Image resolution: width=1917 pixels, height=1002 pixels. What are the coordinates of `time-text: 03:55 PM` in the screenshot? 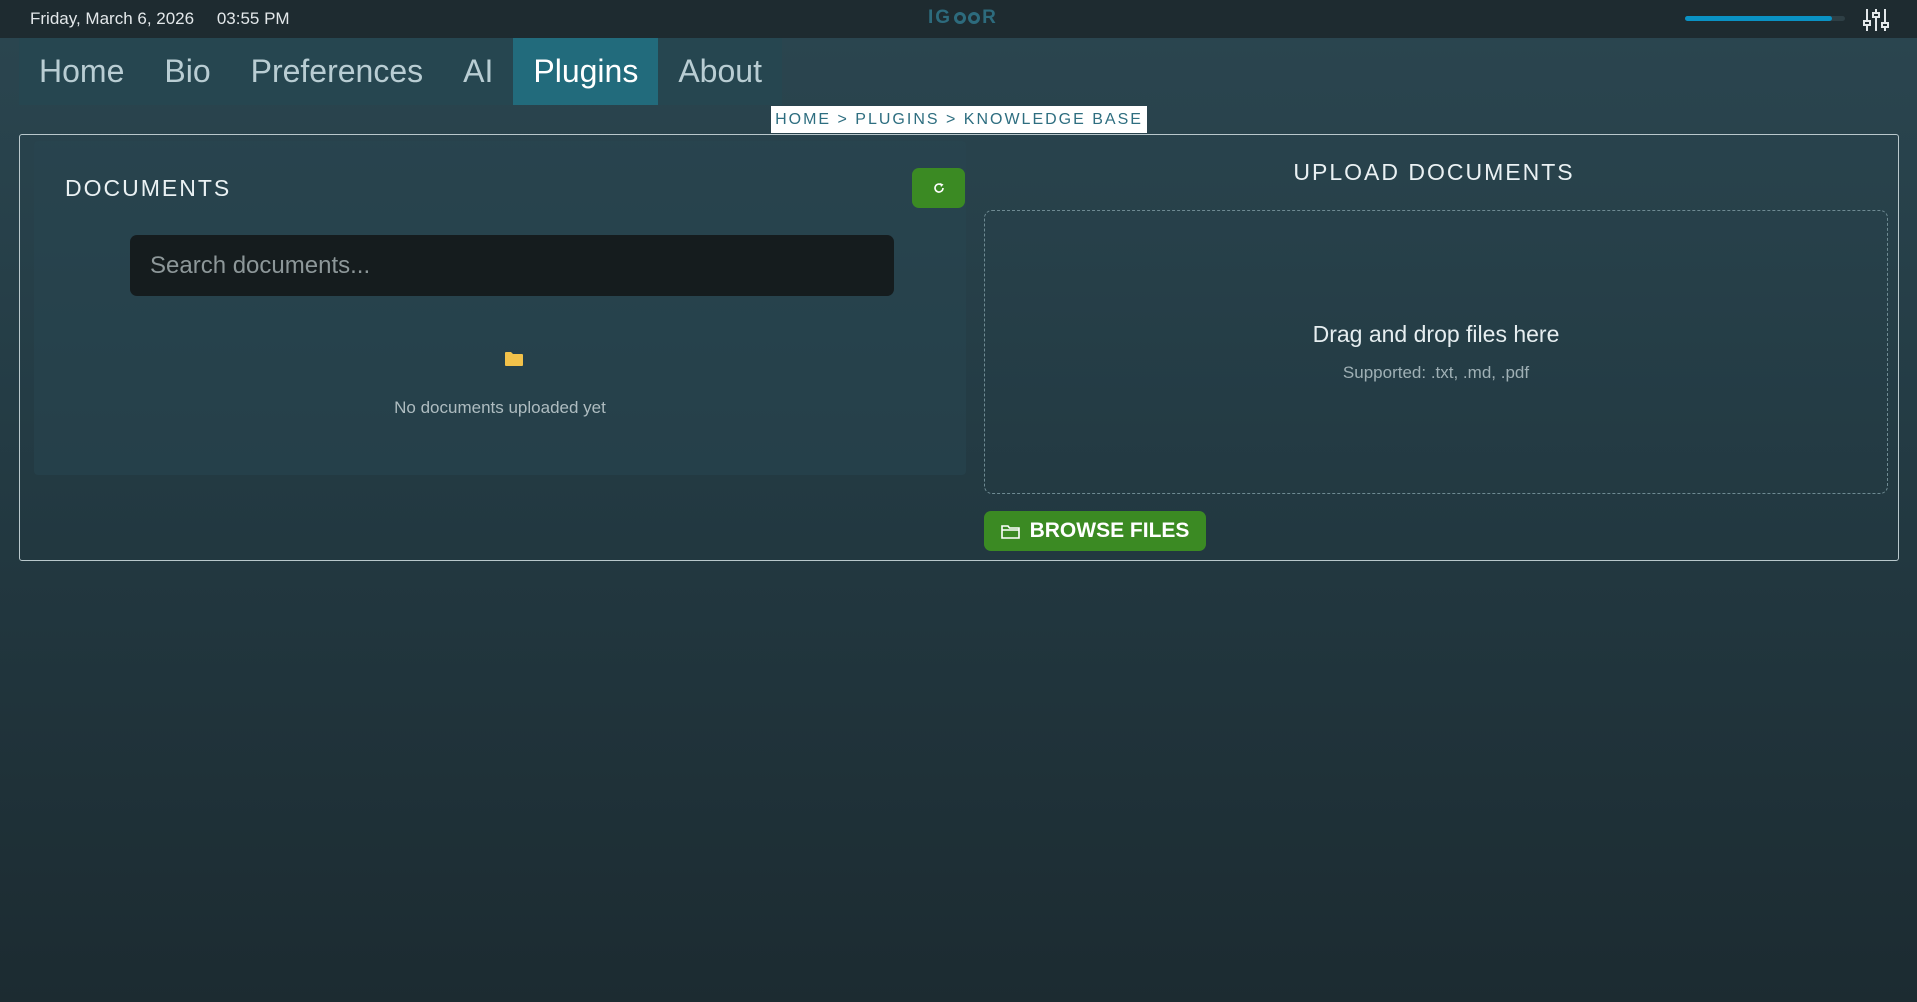 It's located at (253, 18).